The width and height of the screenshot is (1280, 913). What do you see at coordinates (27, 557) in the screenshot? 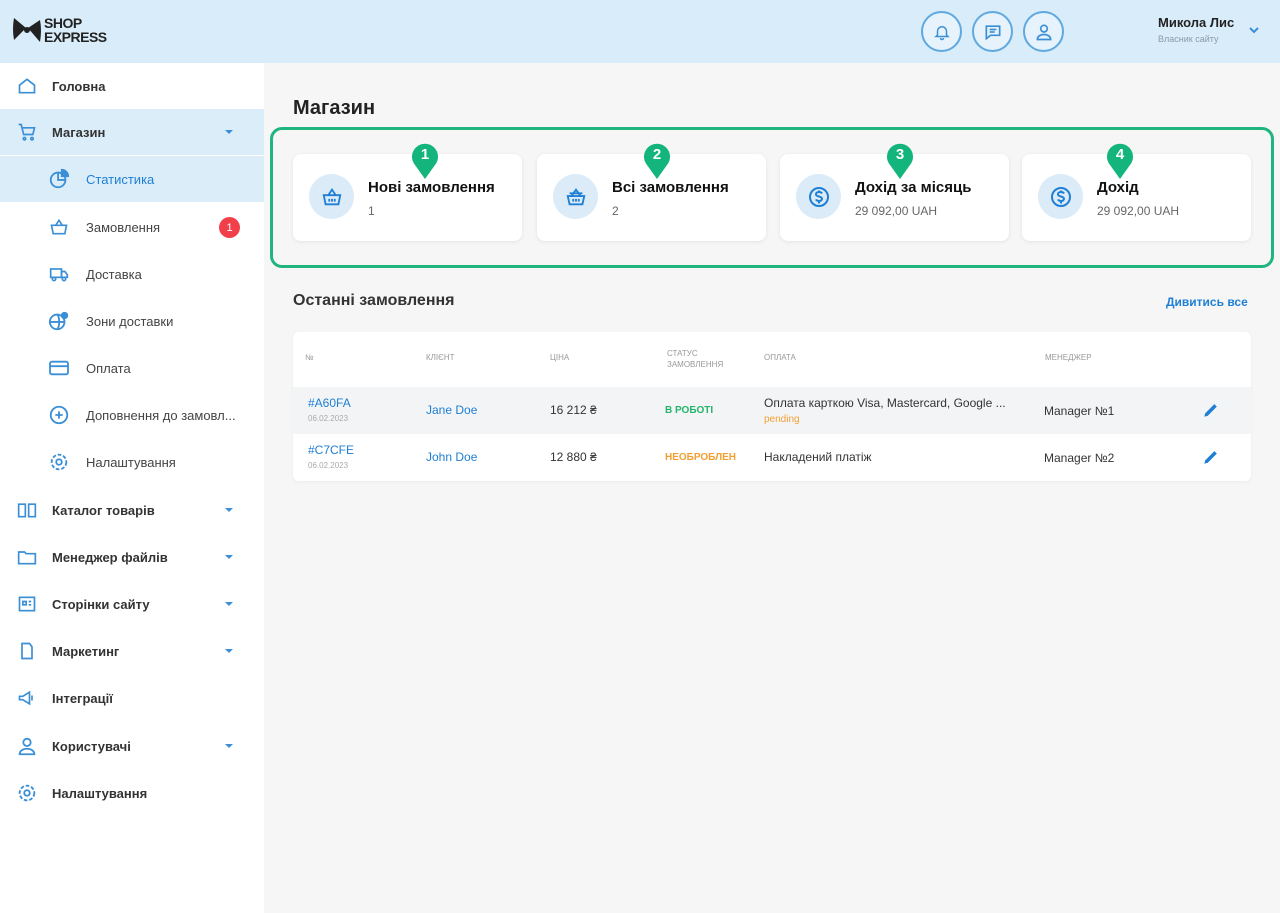
I see `folder-icon` at bounding box center [27, 557].